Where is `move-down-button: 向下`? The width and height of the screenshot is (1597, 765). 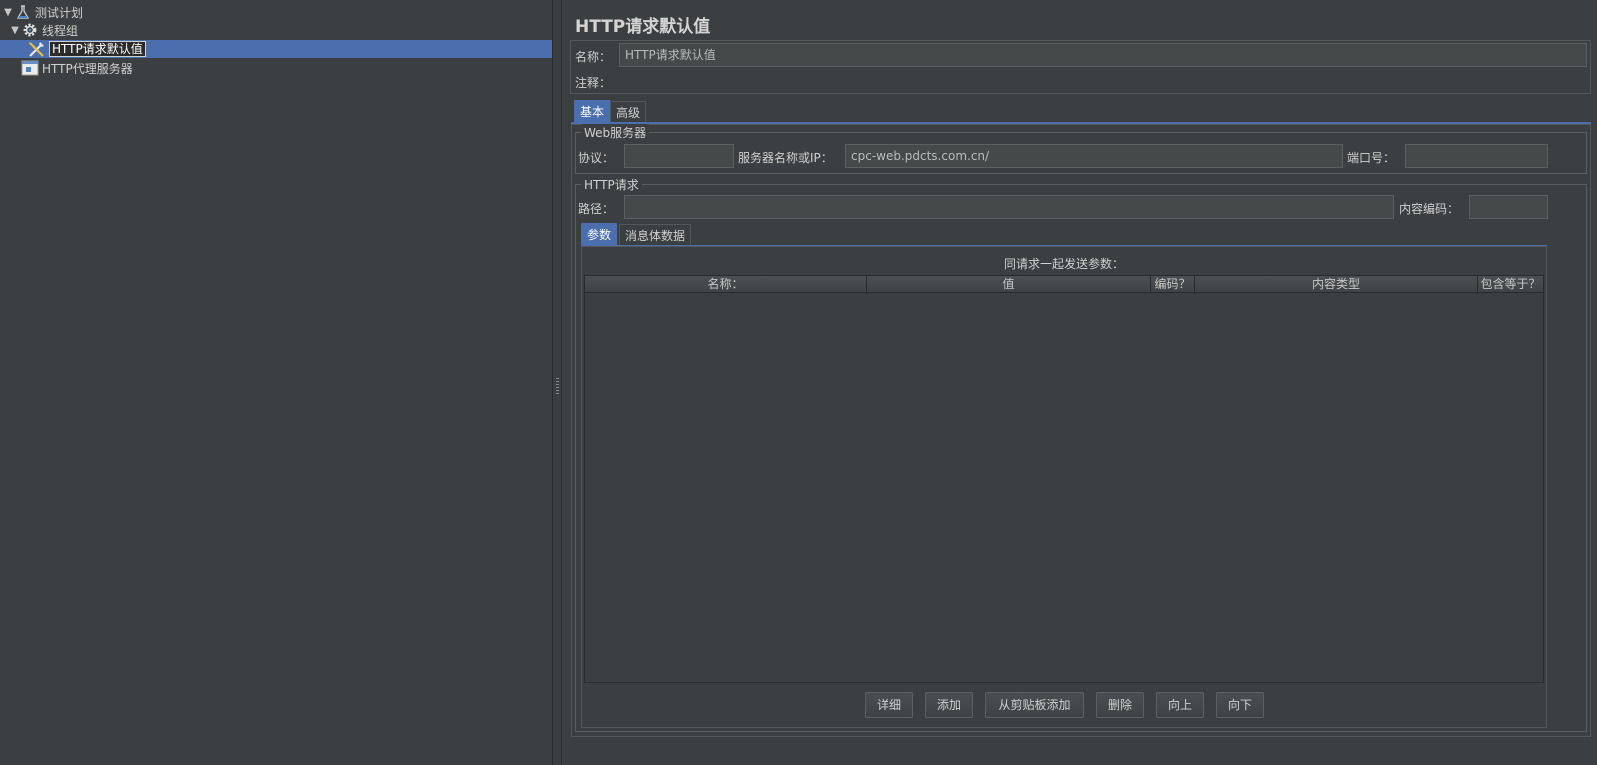 move-down-button: 向下 is located at coordinates (1240, 705).